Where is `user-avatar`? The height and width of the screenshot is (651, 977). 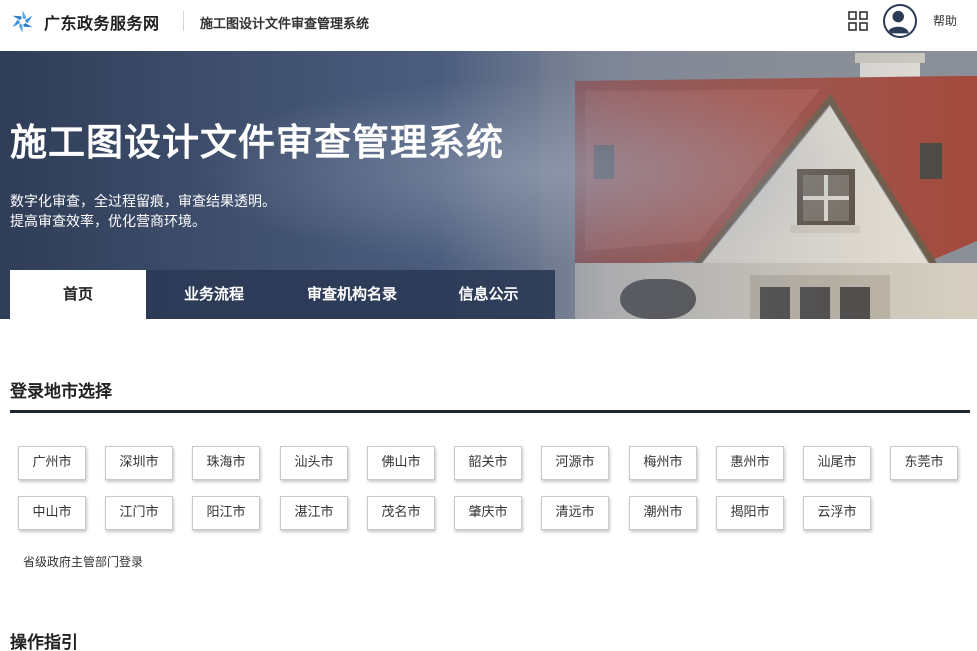
user-avatar is located at coordinates (900, 21).